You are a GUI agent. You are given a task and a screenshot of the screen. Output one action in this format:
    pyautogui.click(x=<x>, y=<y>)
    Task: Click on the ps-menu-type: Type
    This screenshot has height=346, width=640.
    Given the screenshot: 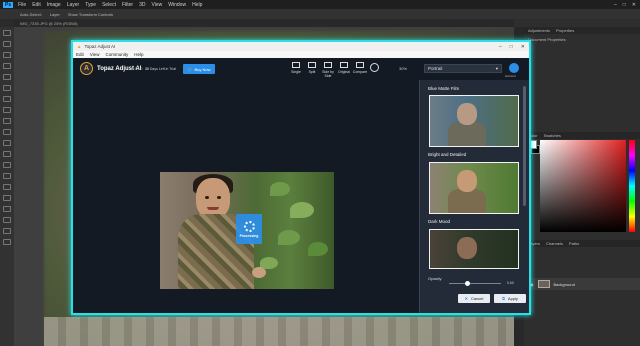 What is the action you would take?
    pyautogui.click(x=90, y=5)
    